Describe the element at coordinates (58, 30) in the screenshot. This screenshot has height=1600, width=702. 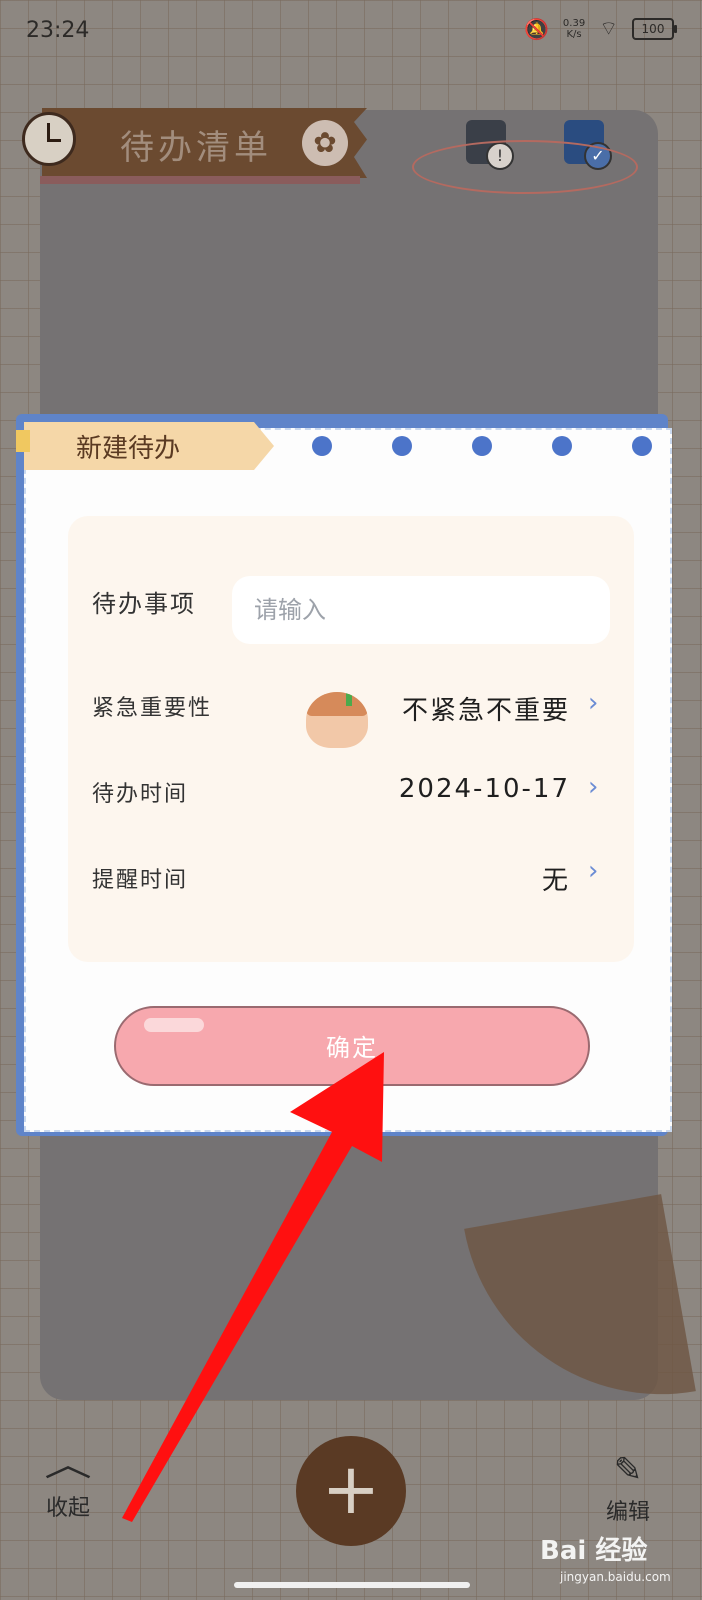
I see `status-time: 23:24` at that location.